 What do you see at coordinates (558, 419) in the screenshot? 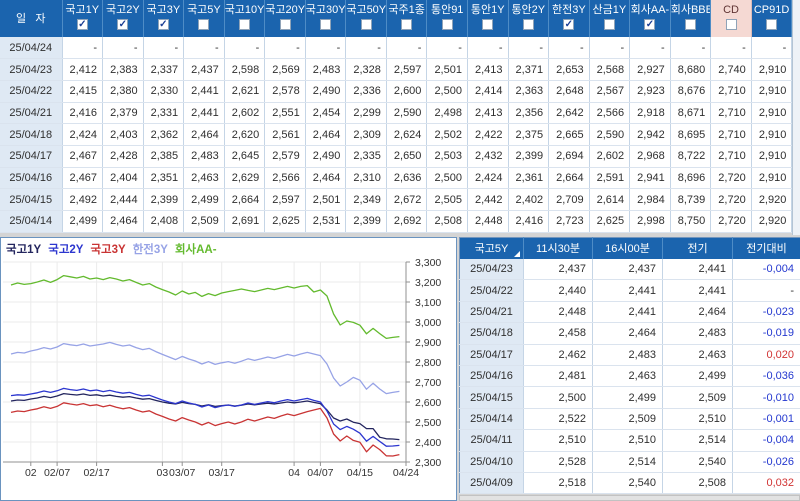
I see `rate-cell: 2,522` at bounding box center [558, 419].